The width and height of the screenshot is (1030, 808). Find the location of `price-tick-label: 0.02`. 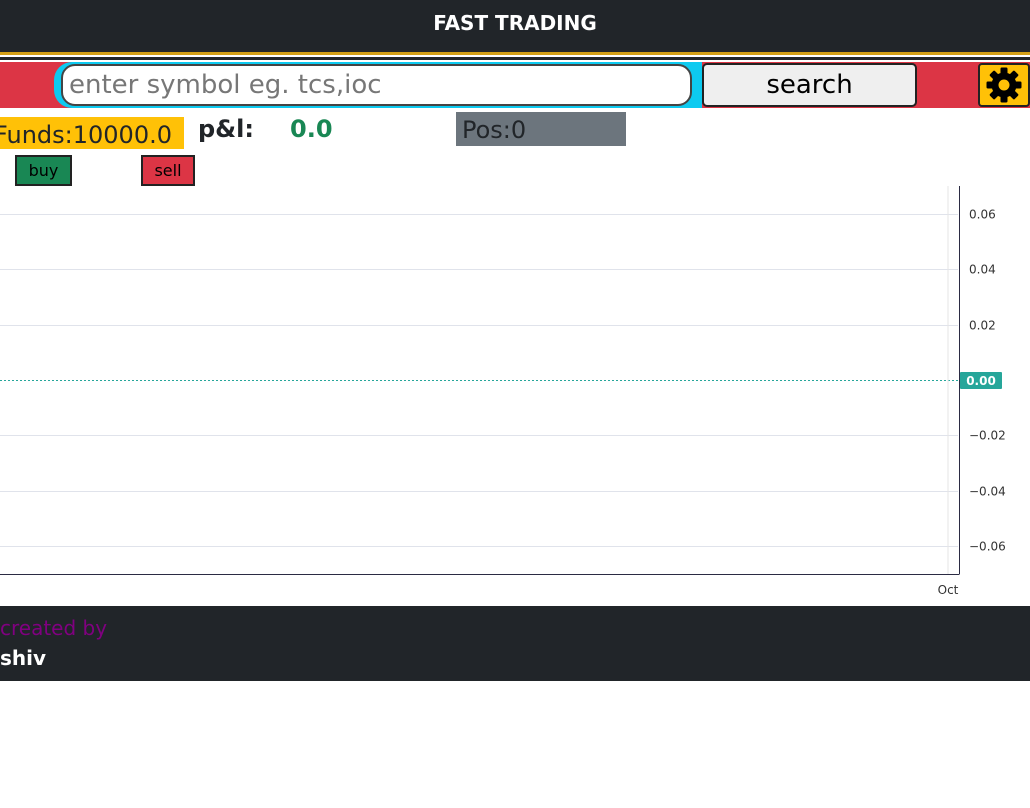

price-tick-label: 0.02 is located at coordinates (982, 326).